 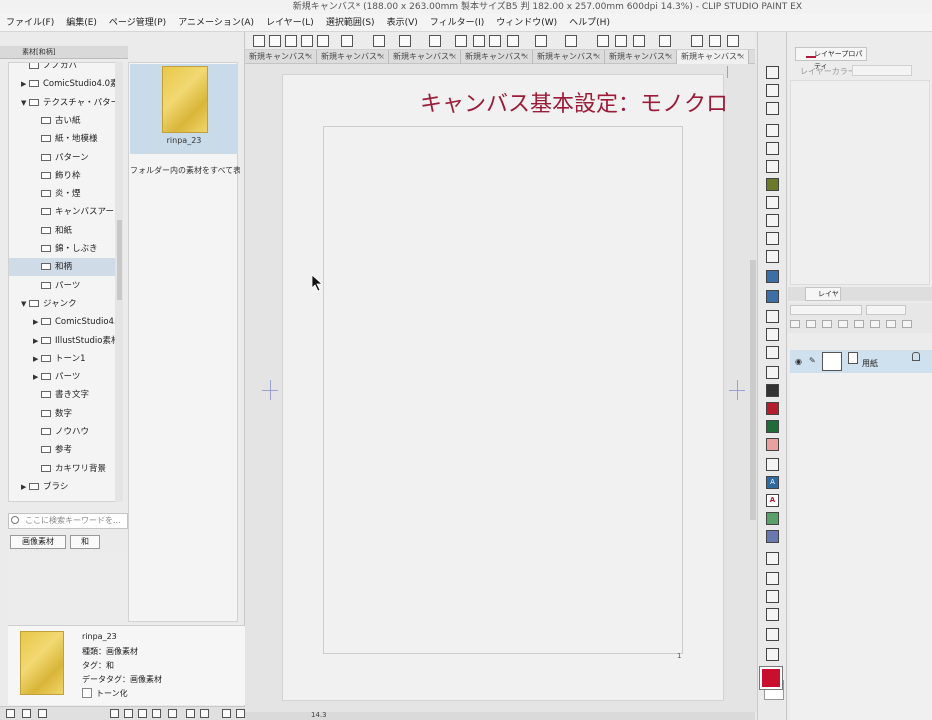 What do you see at coordinates (753, 390) in the screenshot?
I see `canvas-scroll-thumb` at bounding box center [753, 390].